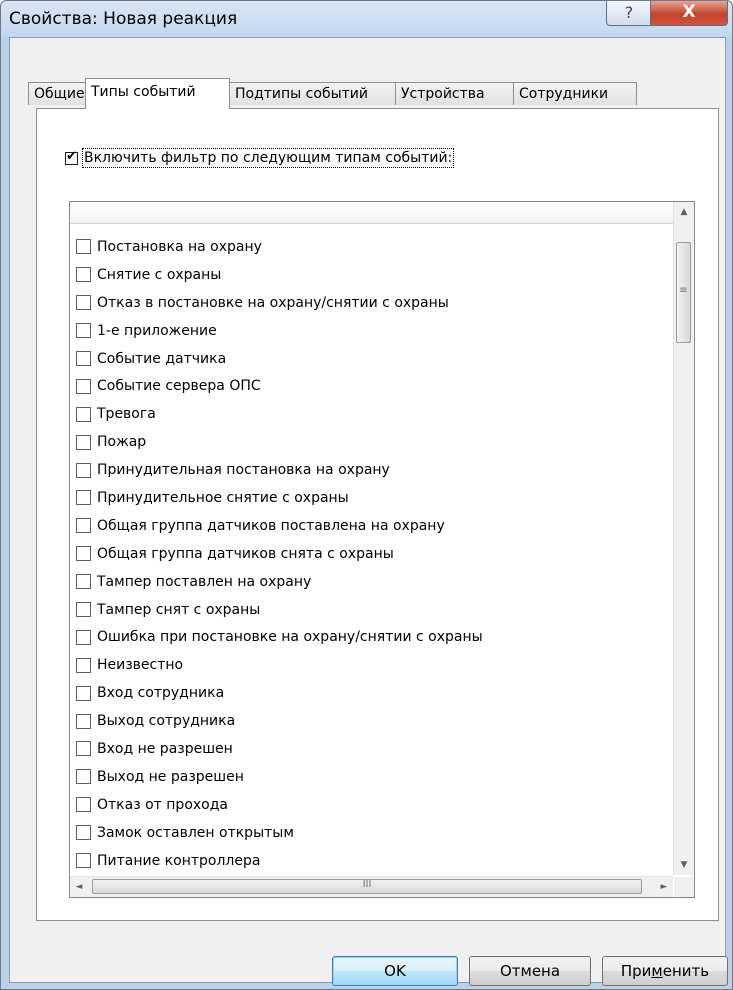 Image resolution: width=733 pixels, height=990 pixels. I want to click on event-type-label: Снятие с охраны, so click(159, 274).